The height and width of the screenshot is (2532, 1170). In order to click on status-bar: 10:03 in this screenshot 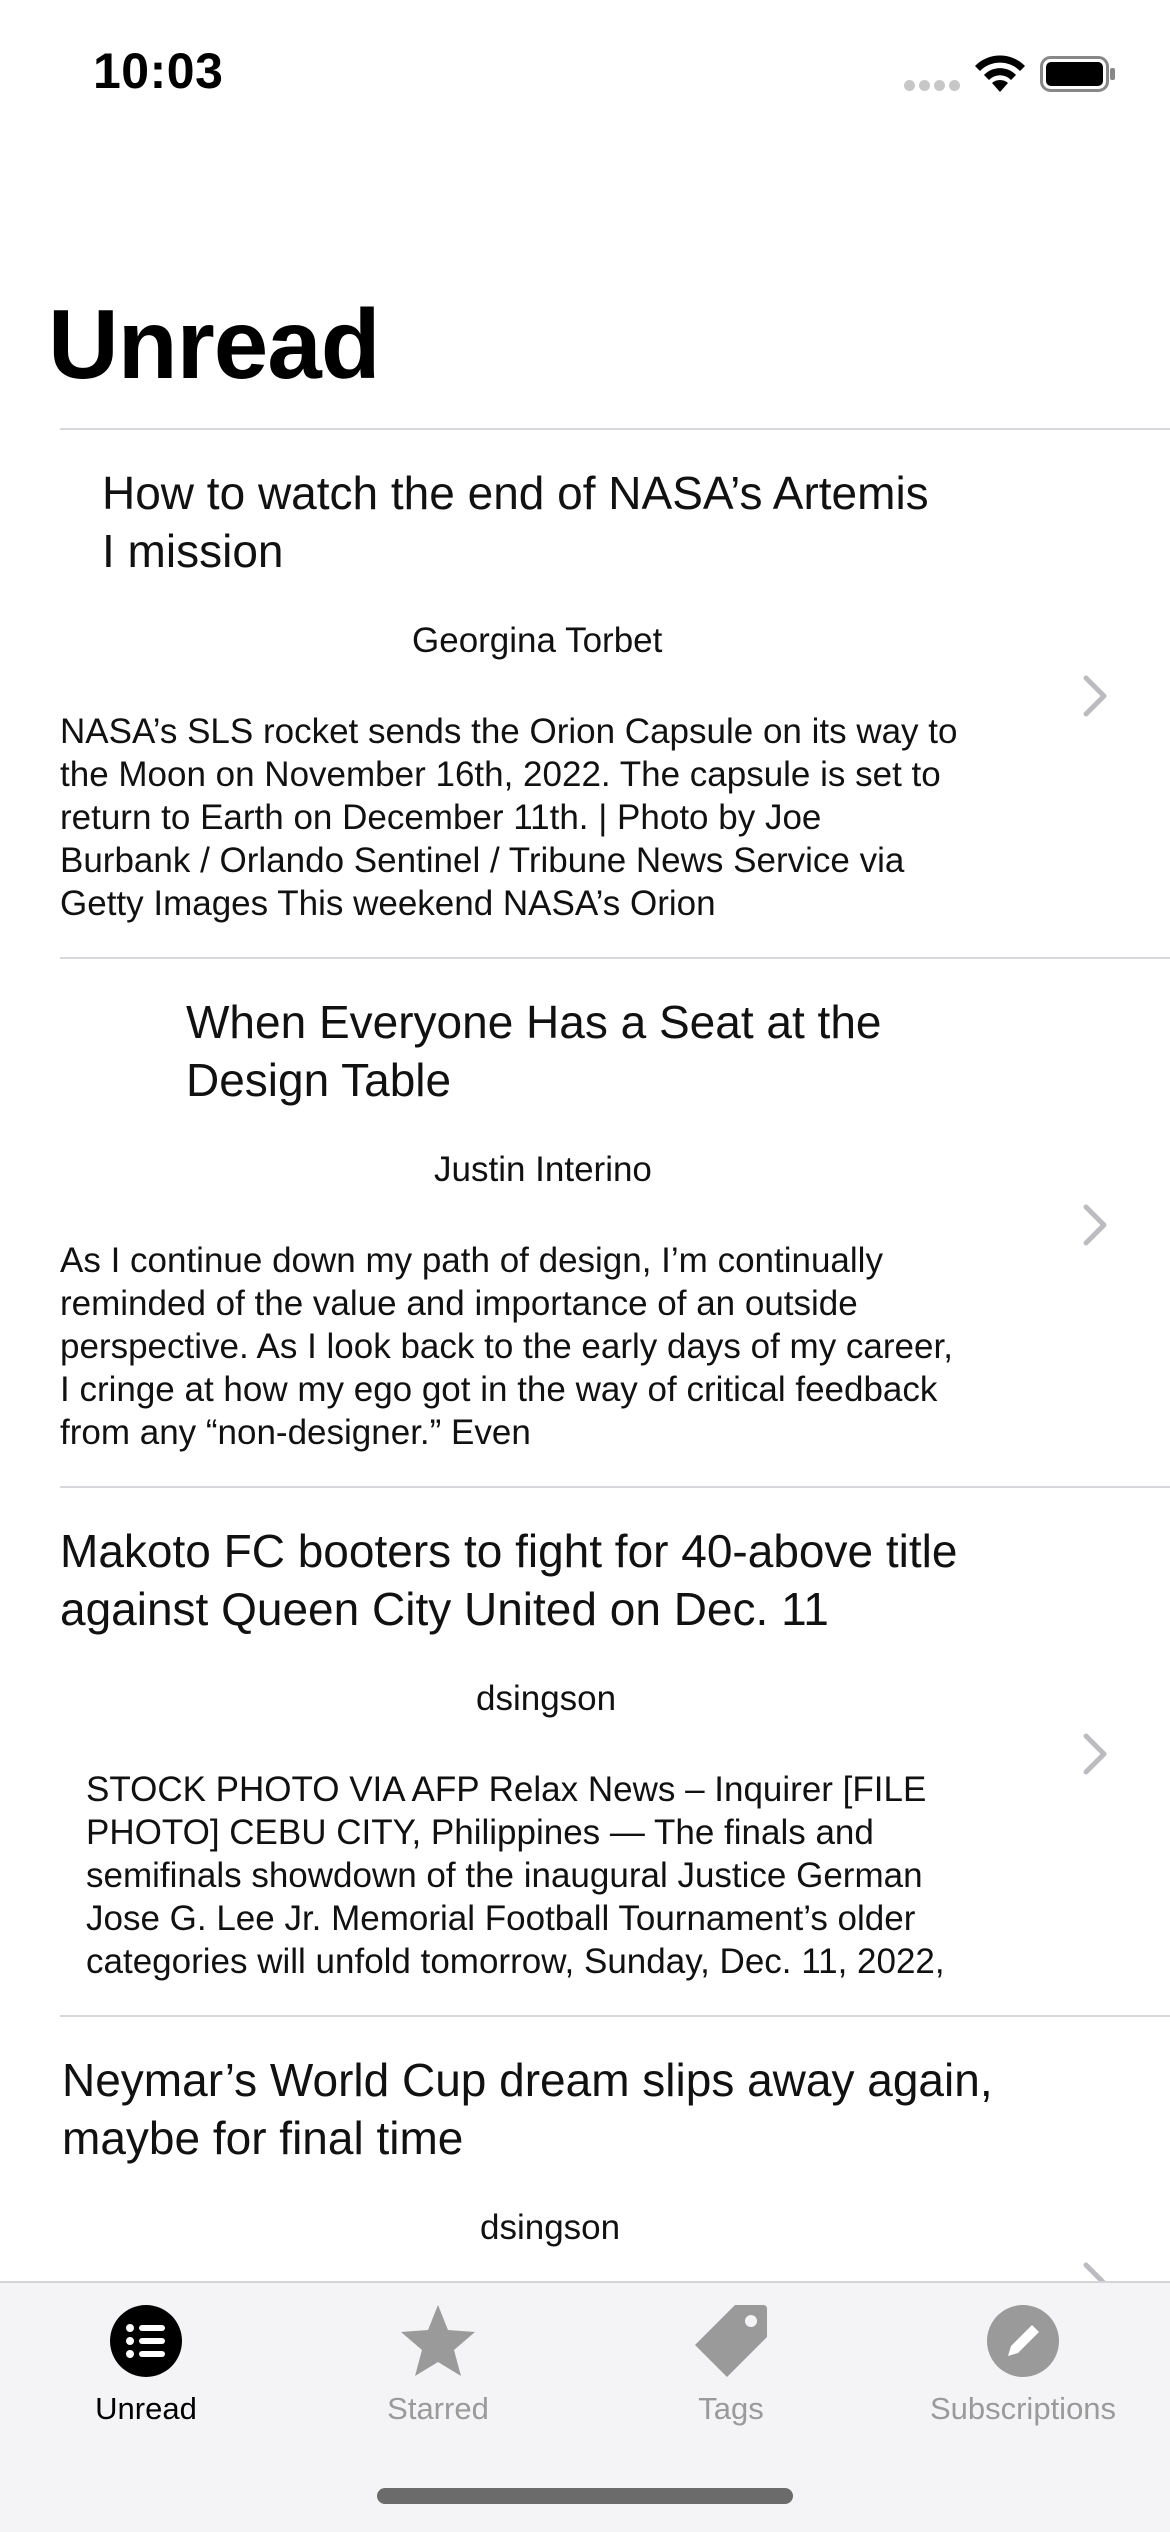, I will do `click(585, 70)`.